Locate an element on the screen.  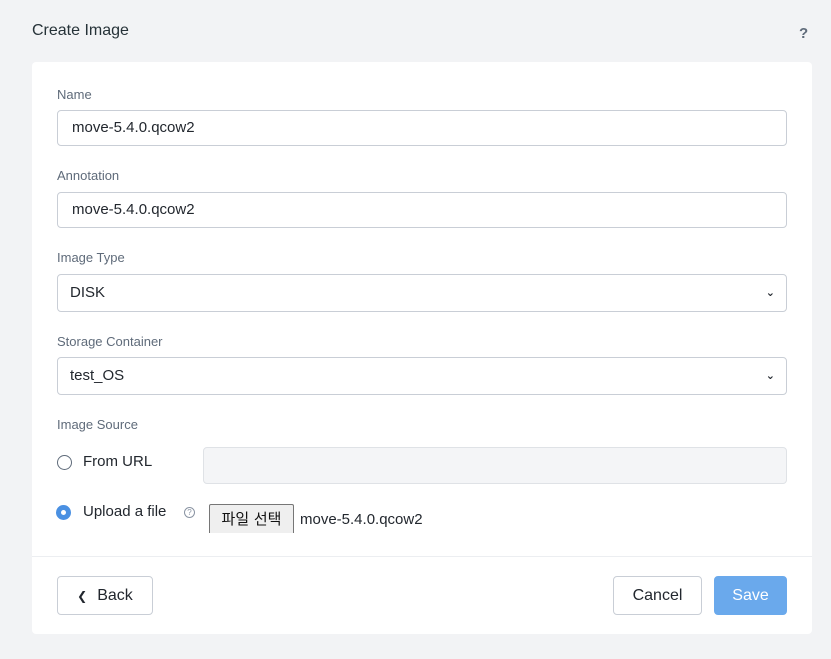
name-input: move-5.4.0.qcow2 is located at coordinates (422, 128).